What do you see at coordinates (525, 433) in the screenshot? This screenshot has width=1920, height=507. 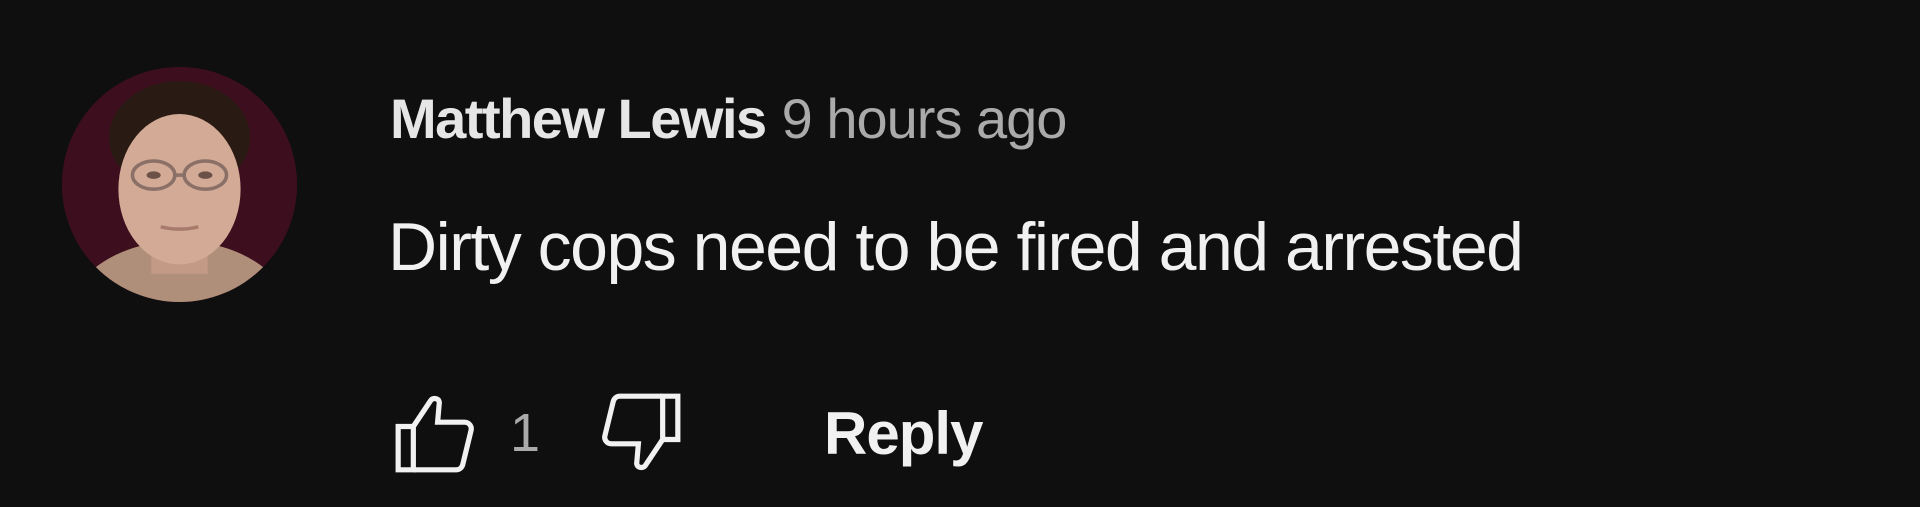 I see `like-count: 1` at bounding box center [525, 433].